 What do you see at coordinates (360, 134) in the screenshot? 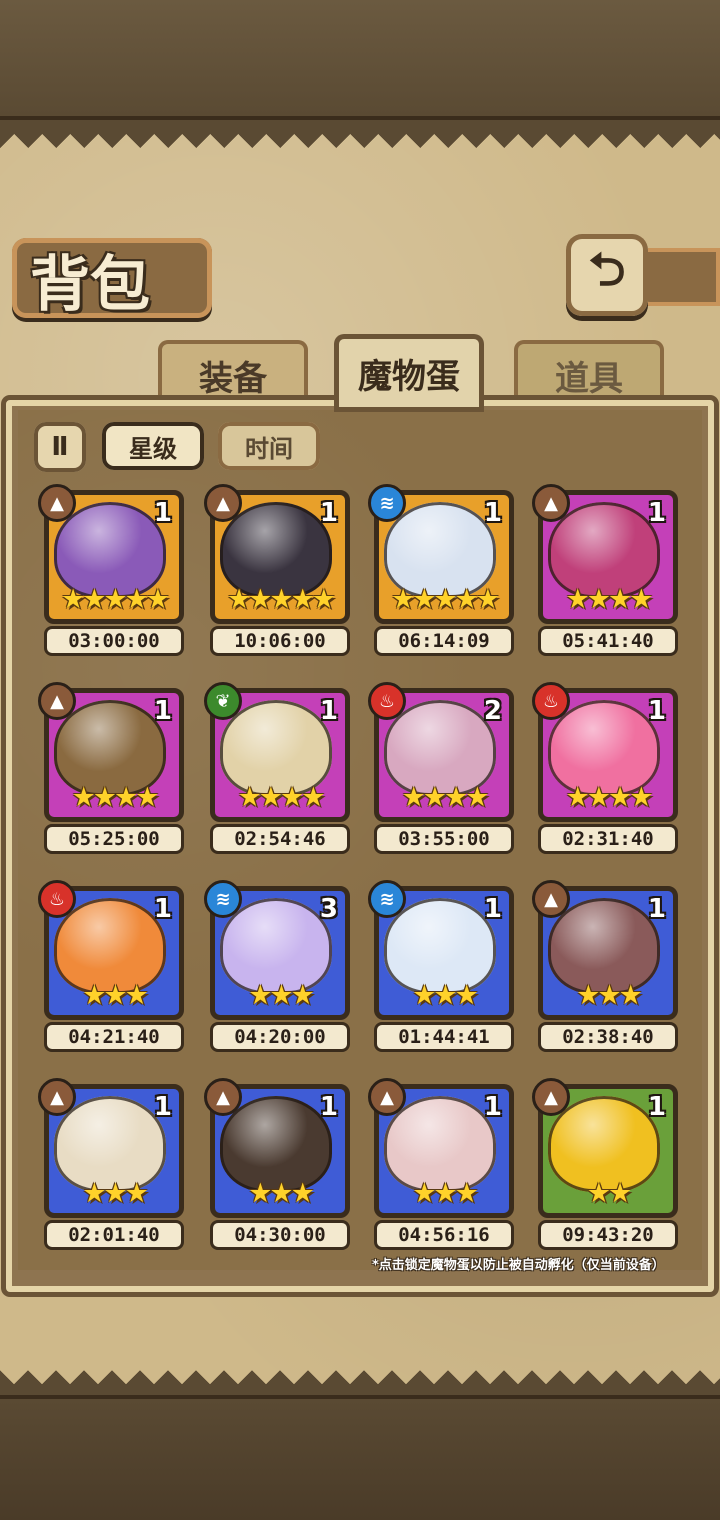
I see `torn-edge-top` at bounding box center [360, 134].